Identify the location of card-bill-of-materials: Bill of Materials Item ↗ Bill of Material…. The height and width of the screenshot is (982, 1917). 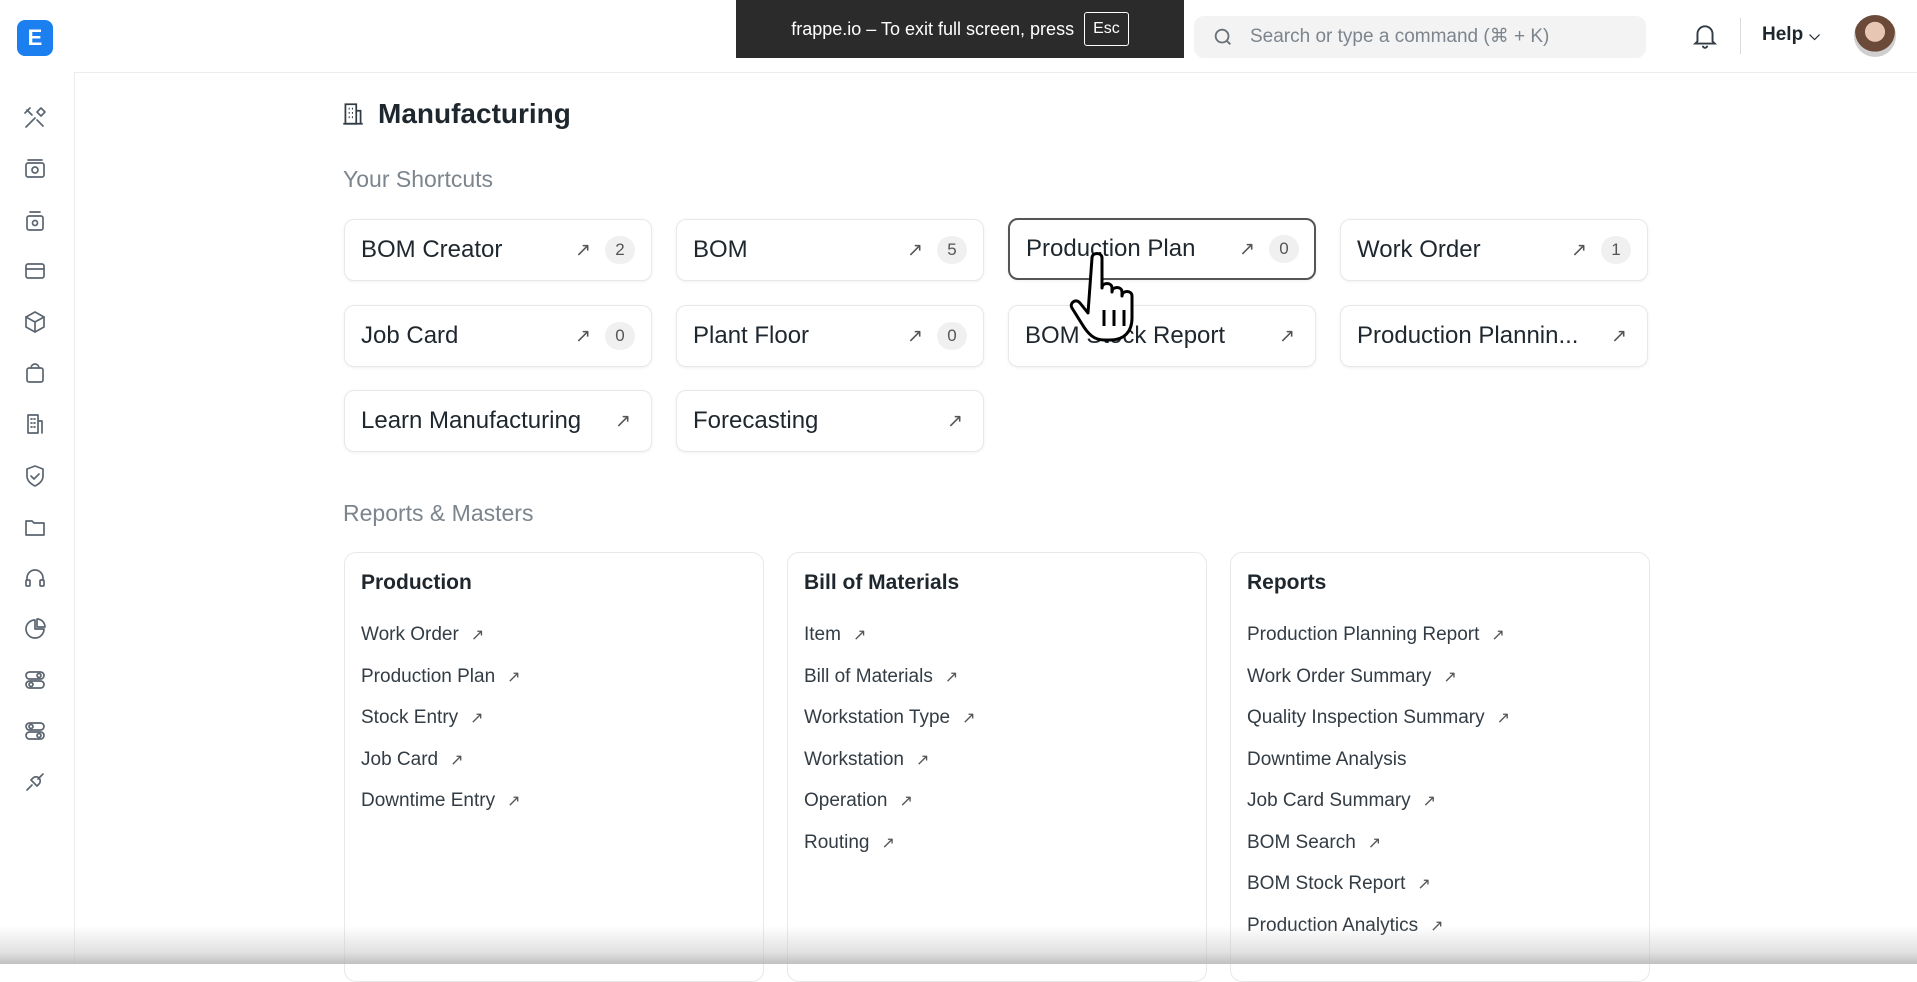
(997, 767).